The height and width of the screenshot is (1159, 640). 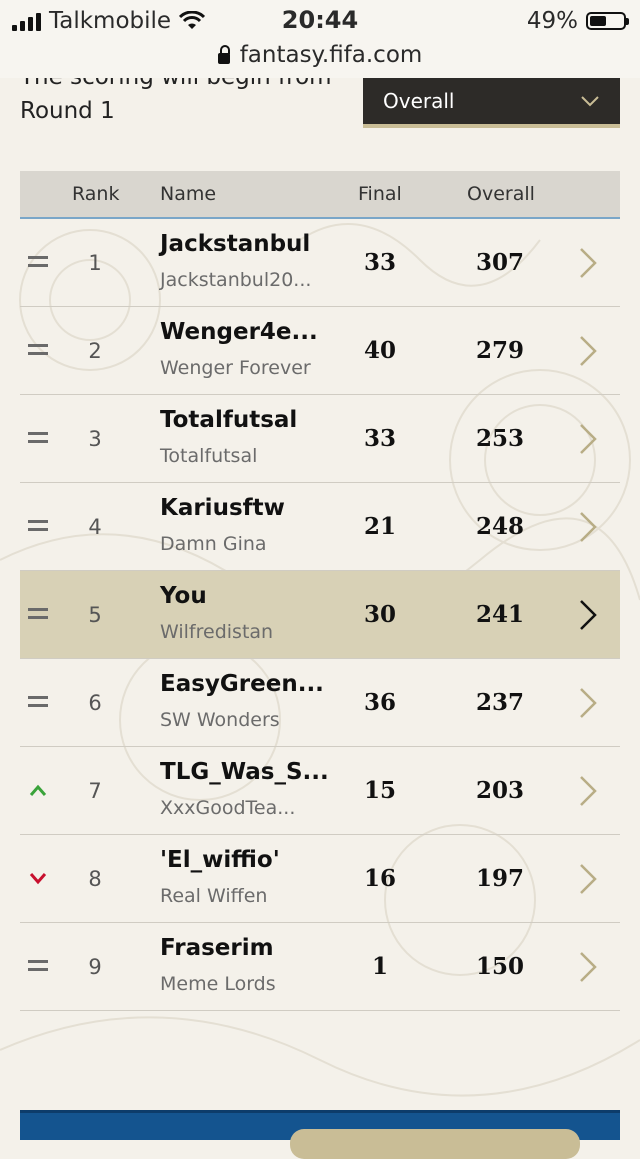 What do you see at coordinates (222, 508) in the screenshot?
I see `row-team-name: Kariusftw` at bounding box center [222, 508].